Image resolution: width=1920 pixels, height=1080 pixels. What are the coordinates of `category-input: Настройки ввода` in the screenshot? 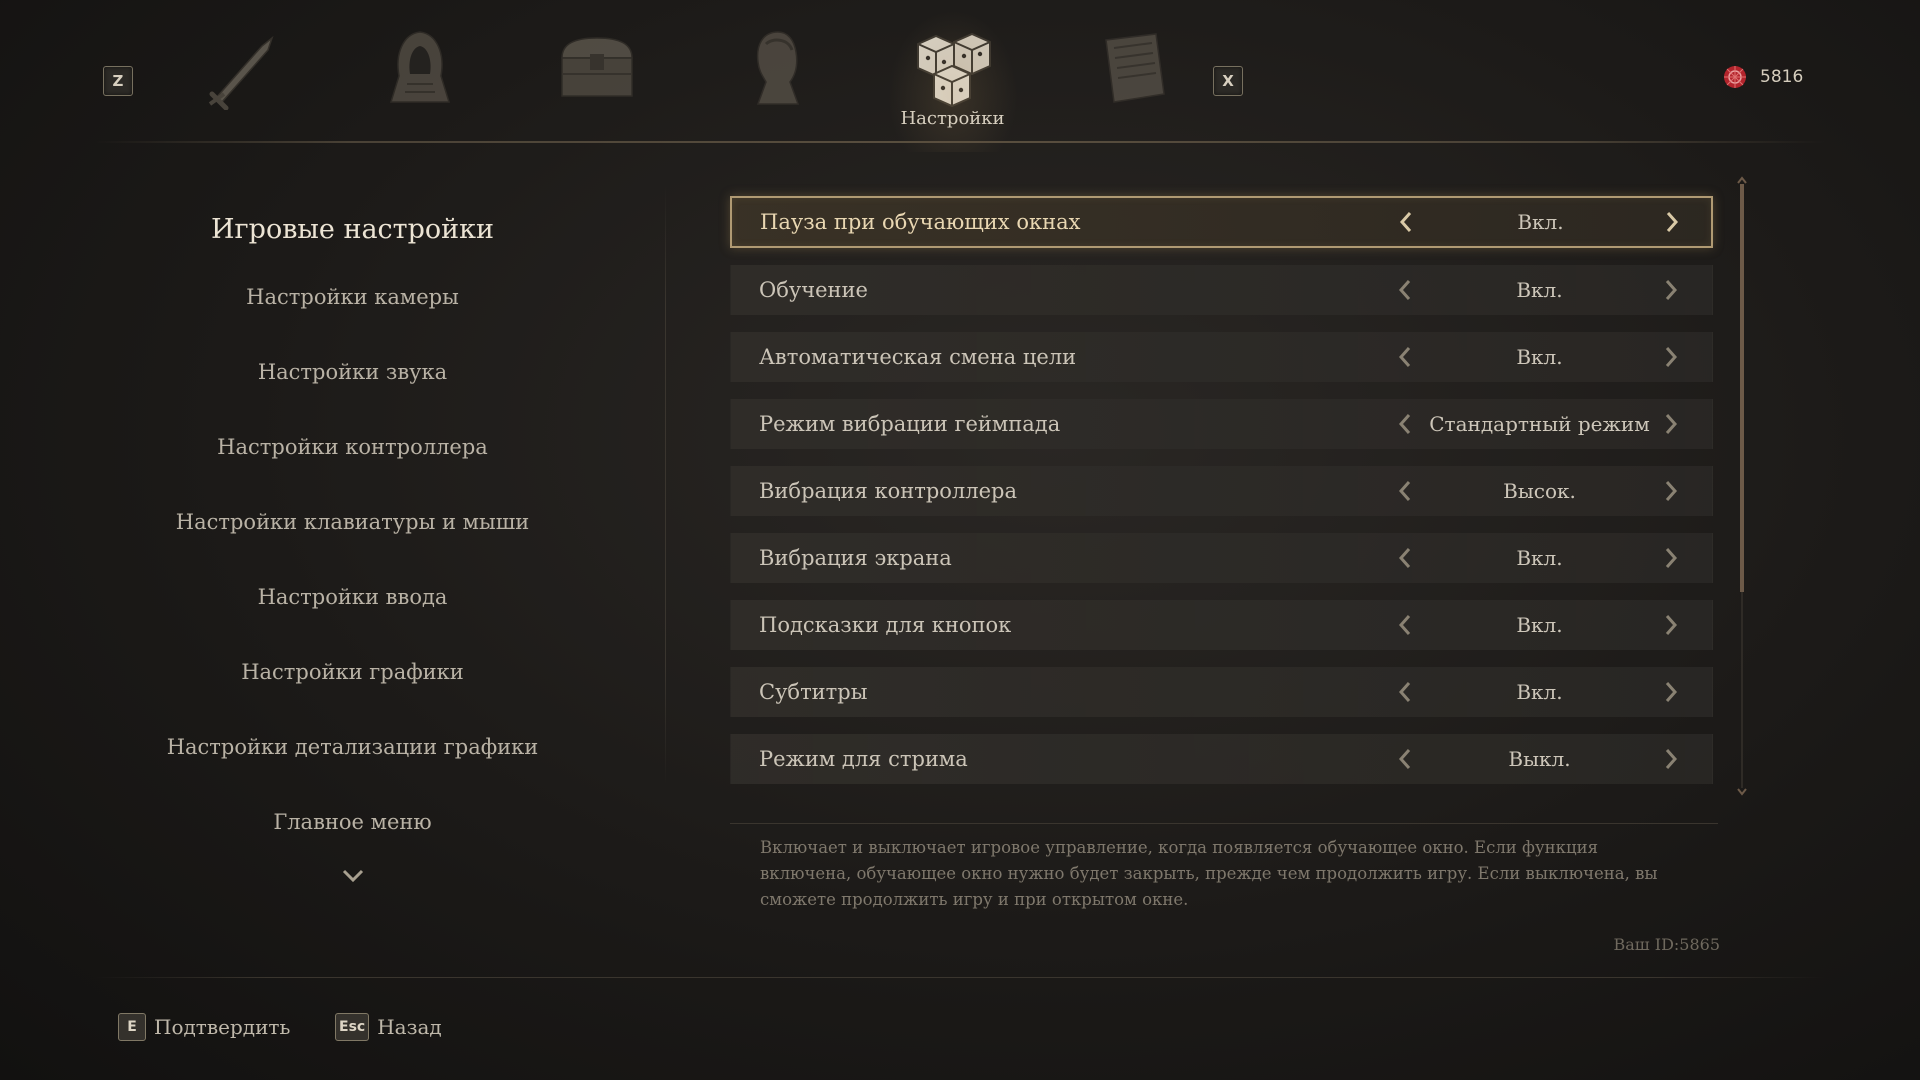 It's located at (352, 597).